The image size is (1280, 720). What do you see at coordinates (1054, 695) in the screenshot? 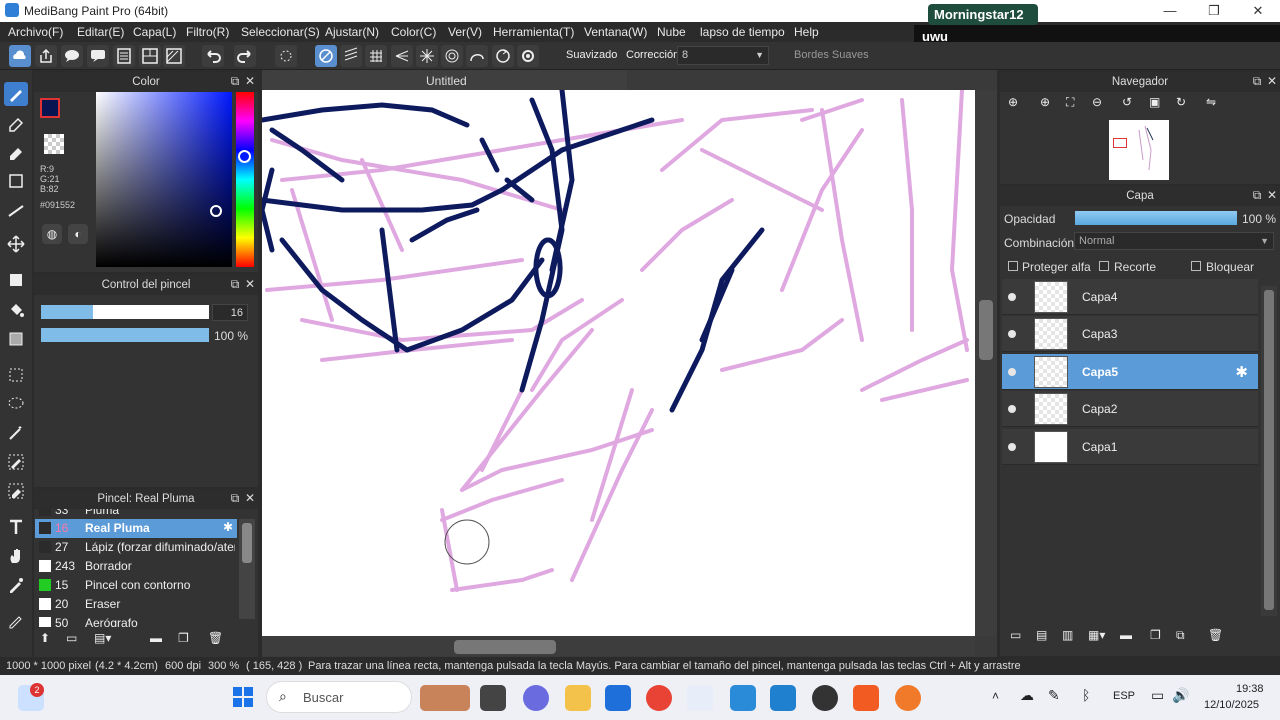
I see `pen-icon: ✎` at bounding box center [1054, 695].